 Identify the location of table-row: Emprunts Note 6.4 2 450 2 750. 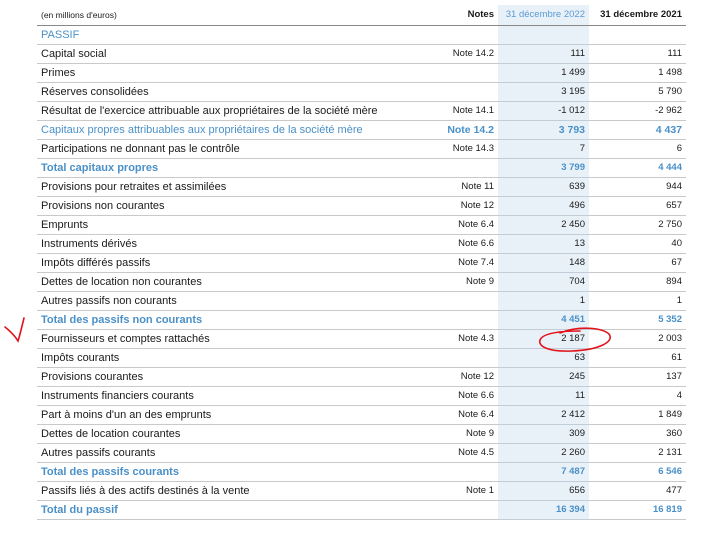
(361, 225).